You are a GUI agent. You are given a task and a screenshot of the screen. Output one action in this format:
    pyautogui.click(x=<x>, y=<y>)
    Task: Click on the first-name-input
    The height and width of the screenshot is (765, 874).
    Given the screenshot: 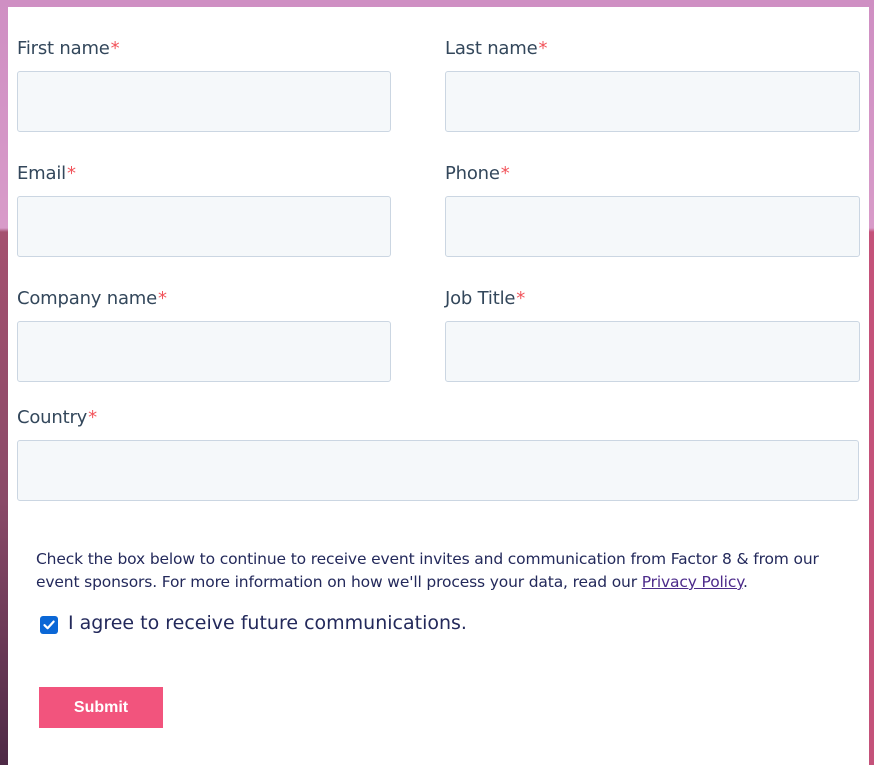 What is the action you would take?
    pyautogui.click(x=204, y=101)
    